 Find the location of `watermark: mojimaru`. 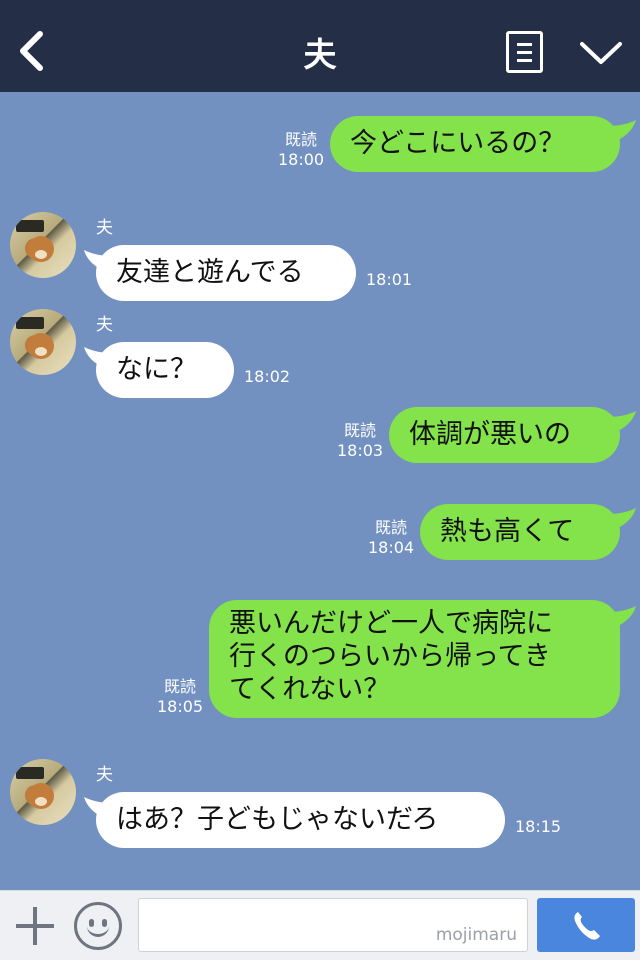

watermark: mojimaru is located at coordinates (476, 935).